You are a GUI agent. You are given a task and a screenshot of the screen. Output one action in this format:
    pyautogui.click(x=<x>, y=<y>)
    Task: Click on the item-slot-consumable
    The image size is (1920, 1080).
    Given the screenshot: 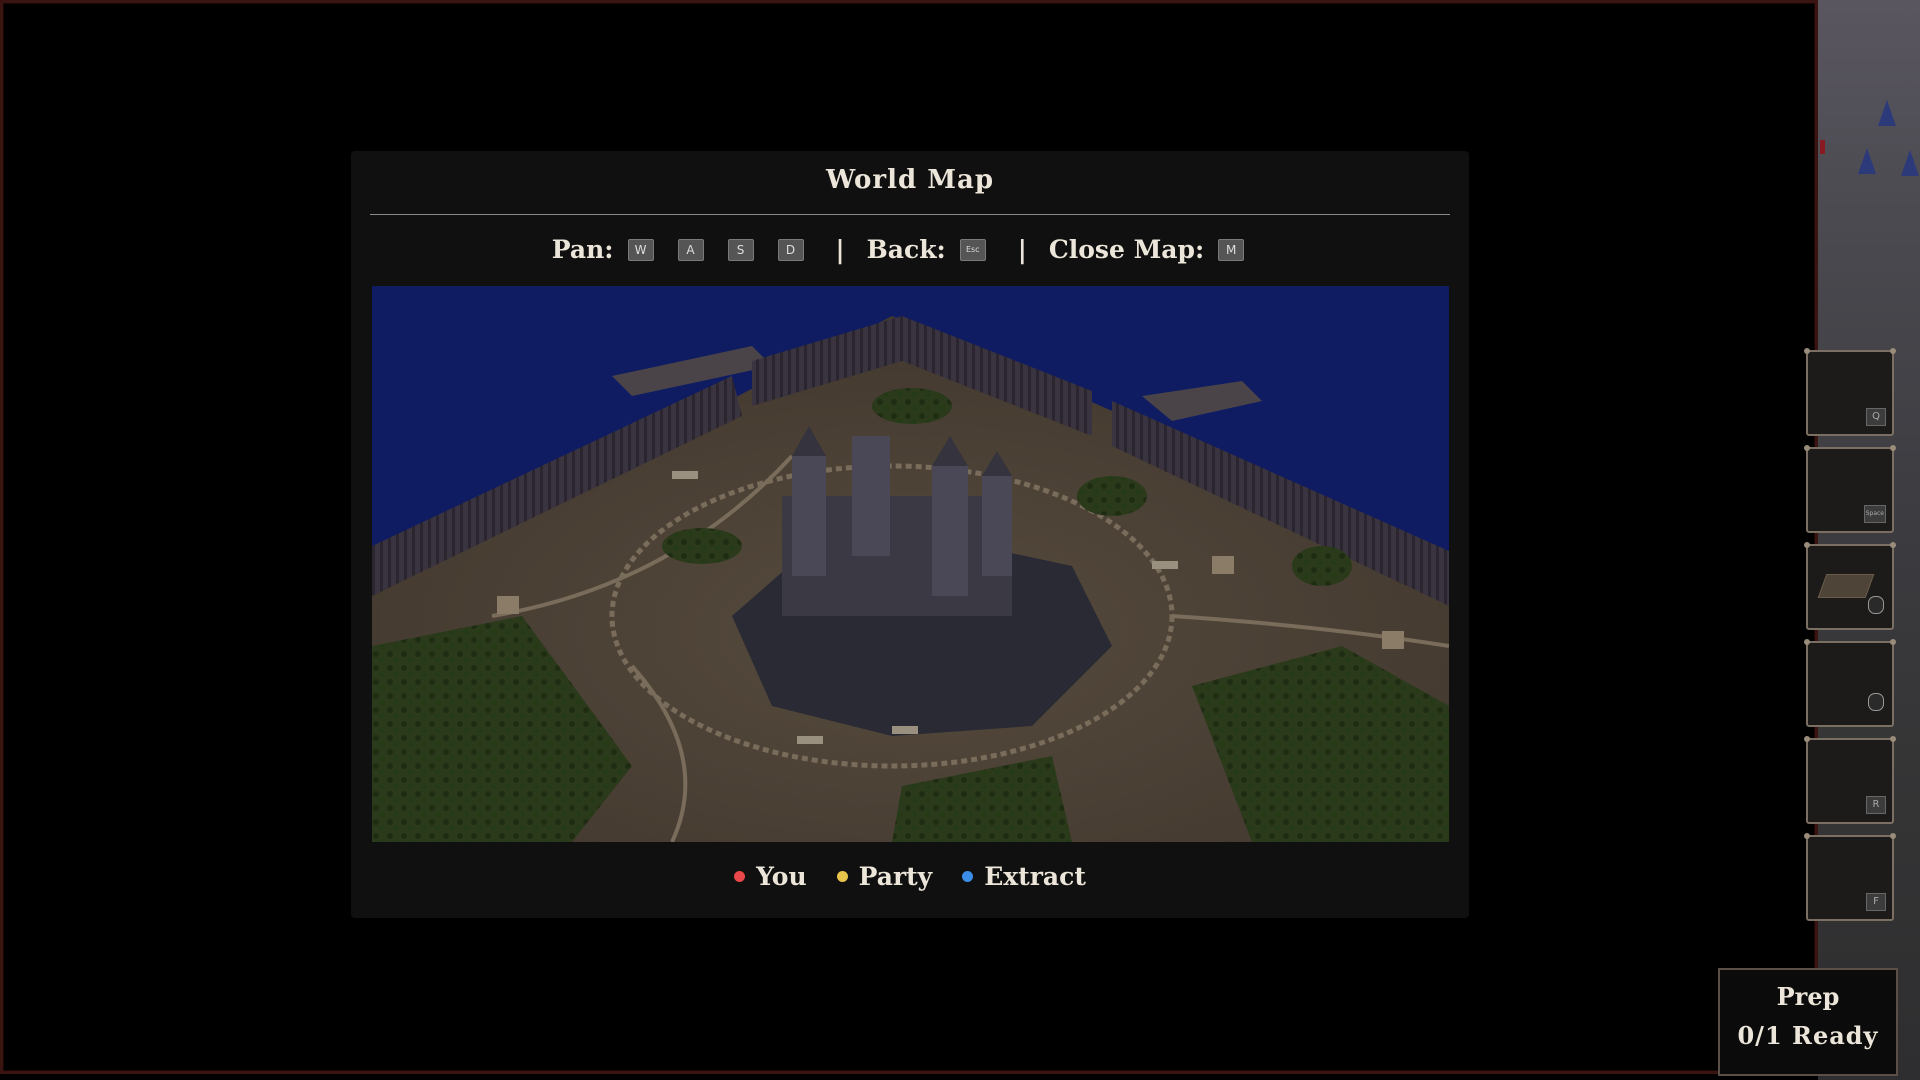 What is the action you would take?
    pyautogui.click(x=1850, y=586)
    